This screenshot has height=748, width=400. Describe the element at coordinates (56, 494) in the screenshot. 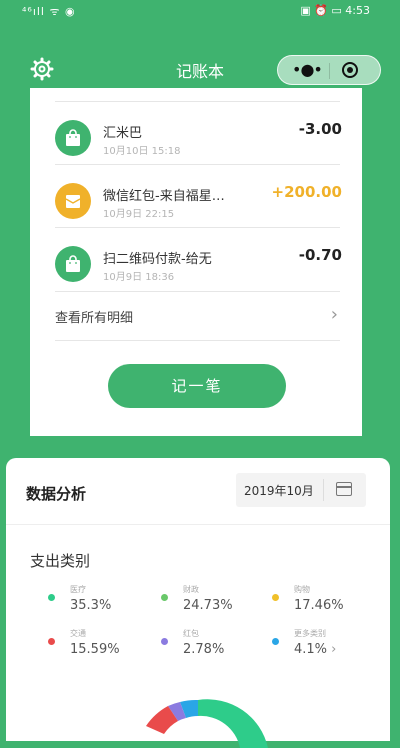

I see `analysis-title: 数据分析` at that location.